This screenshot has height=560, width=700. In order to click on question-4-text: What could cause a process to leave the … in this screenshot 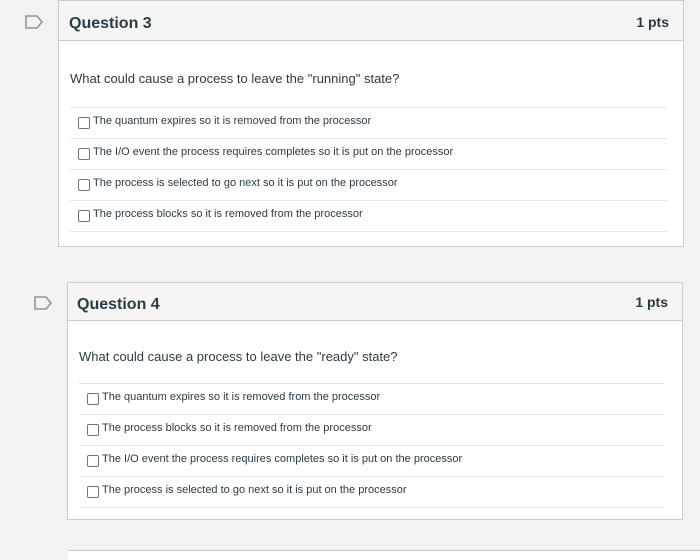, I will do `click(238, 356)`.